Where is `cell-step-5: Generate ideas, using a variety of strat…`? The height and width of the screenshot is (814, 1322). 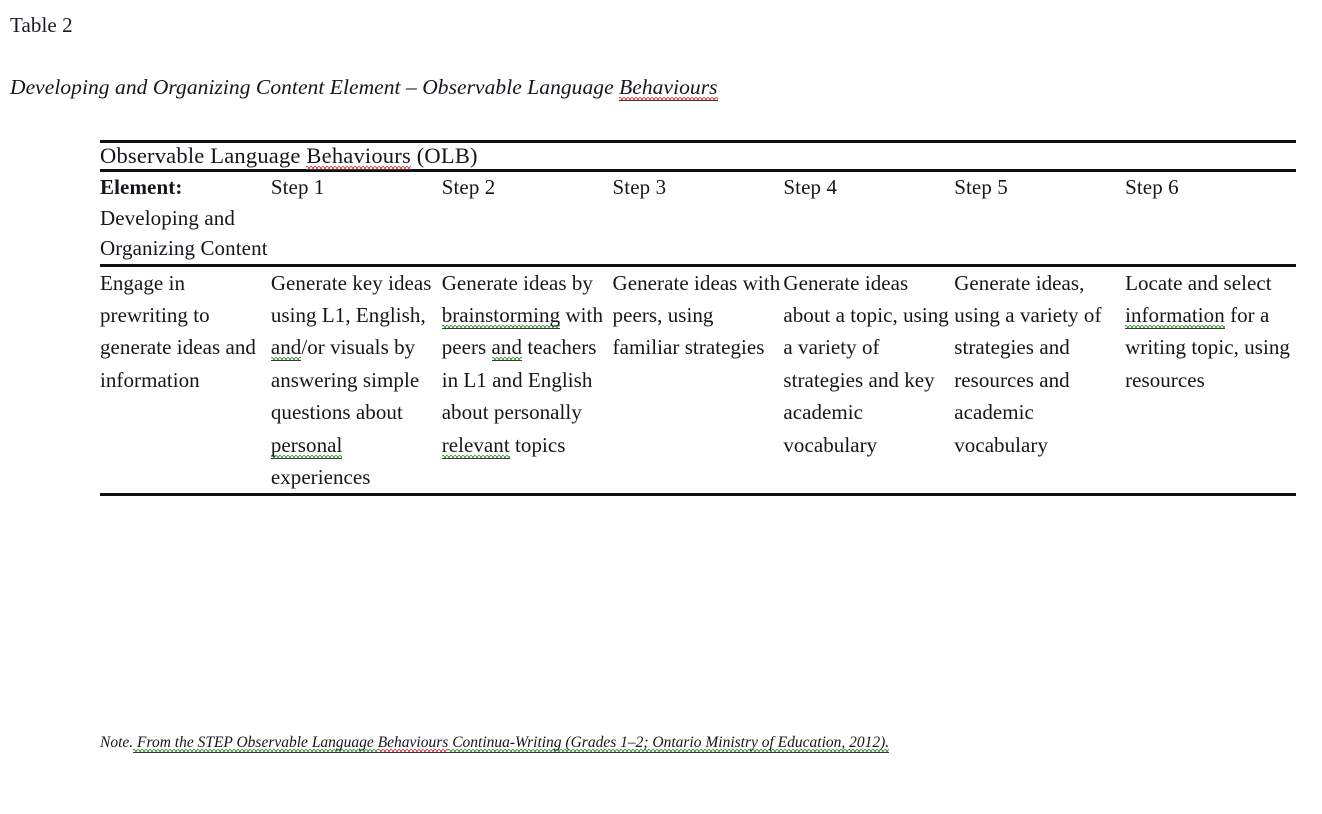
cell-step-5: Generate ideas, using a variety of strat… is located at coordinates (1039, 380).